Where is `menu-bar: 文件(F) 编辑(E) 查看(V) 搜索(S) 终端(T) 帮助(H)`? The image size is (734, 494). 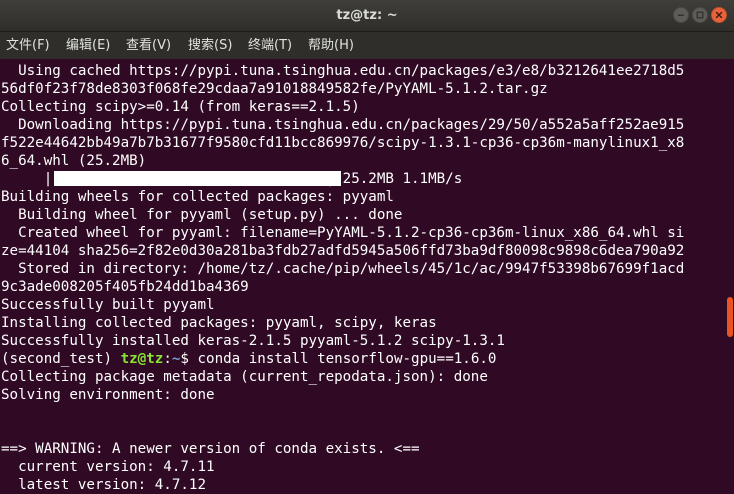 menu-bar: 文件(F) 编辑(E) 查看(V) 搜索(S) 终端(T) 帮助(H) is located at coordinates (367, 45).